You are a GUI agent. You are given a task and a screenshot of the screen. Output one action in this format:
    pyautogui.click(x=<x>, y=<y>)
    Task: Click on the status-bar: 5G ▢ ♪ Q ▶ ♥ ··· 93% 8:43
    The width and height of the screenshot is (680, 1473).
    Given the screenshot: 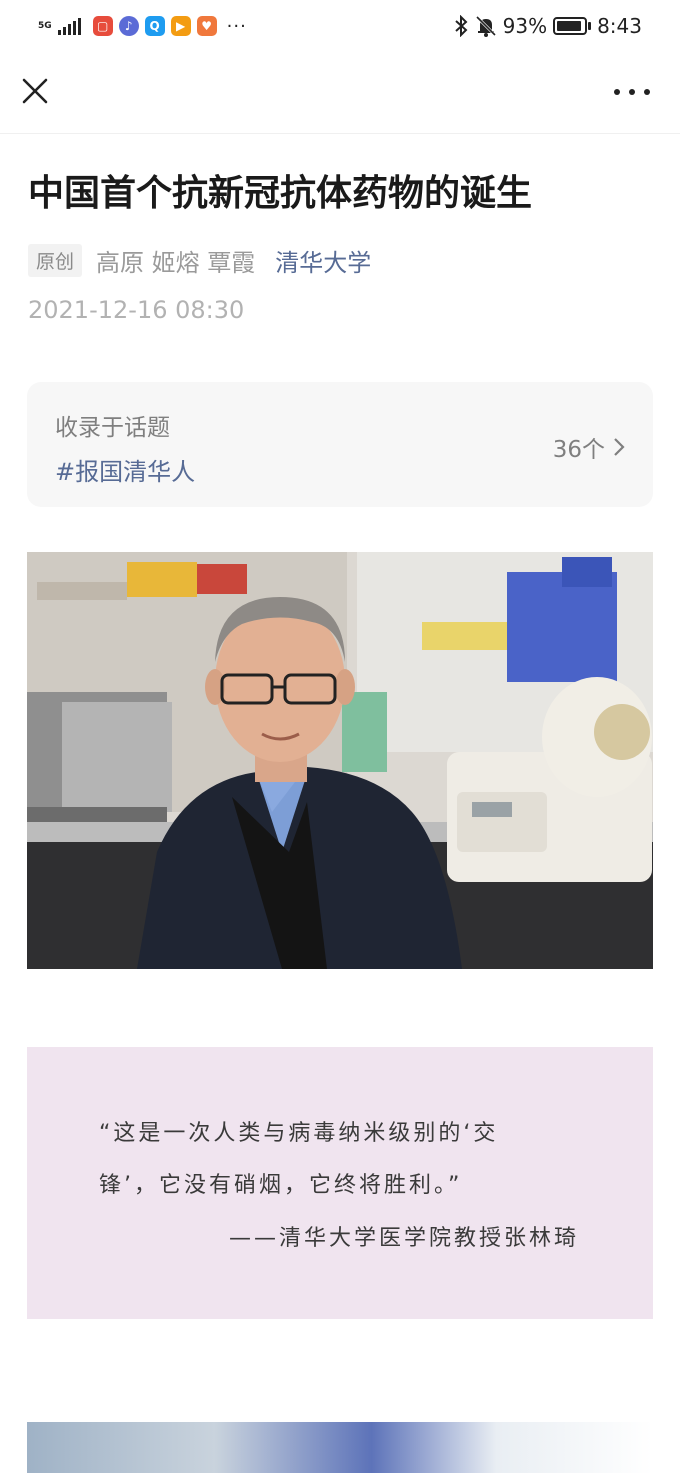 What is the action you would take?
    pyautogui.click(x=340, y=26)
    